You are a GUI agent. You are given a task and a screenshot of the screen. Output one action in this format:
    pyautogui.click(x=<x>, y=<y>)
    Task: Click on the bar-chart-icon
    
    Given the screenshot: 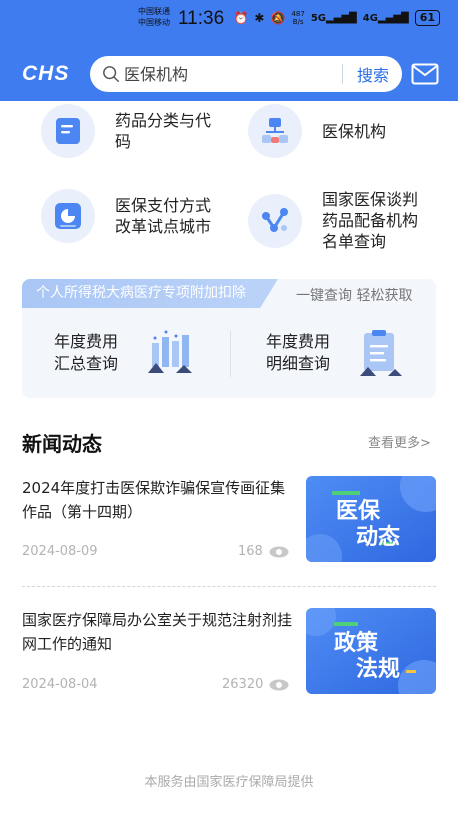 What is the action you would take?
    pyautogui.click(x=170, y=351)
    